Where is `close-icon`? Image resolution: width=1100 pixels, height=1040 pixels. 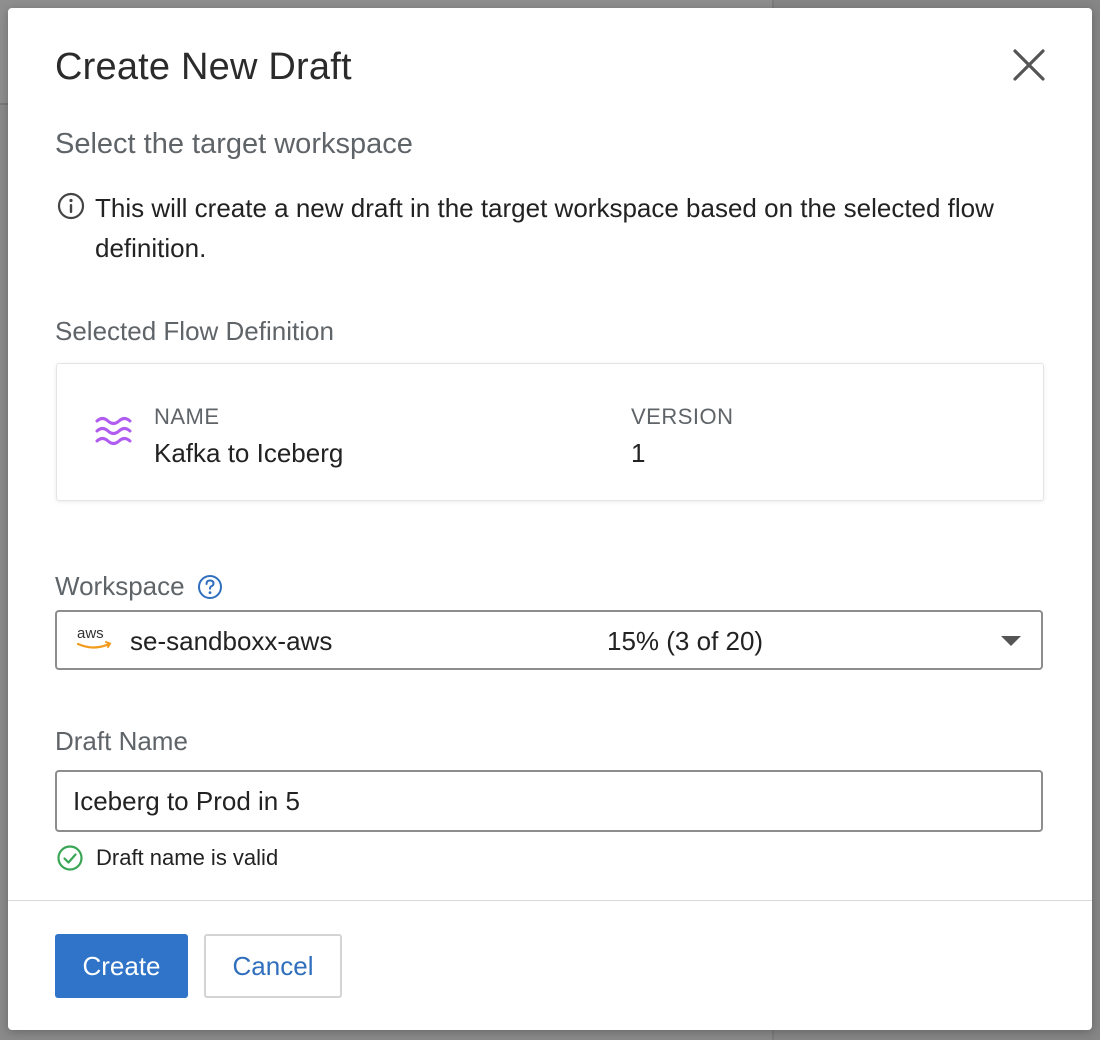 close-icon is located at coordinates (1029, 65).